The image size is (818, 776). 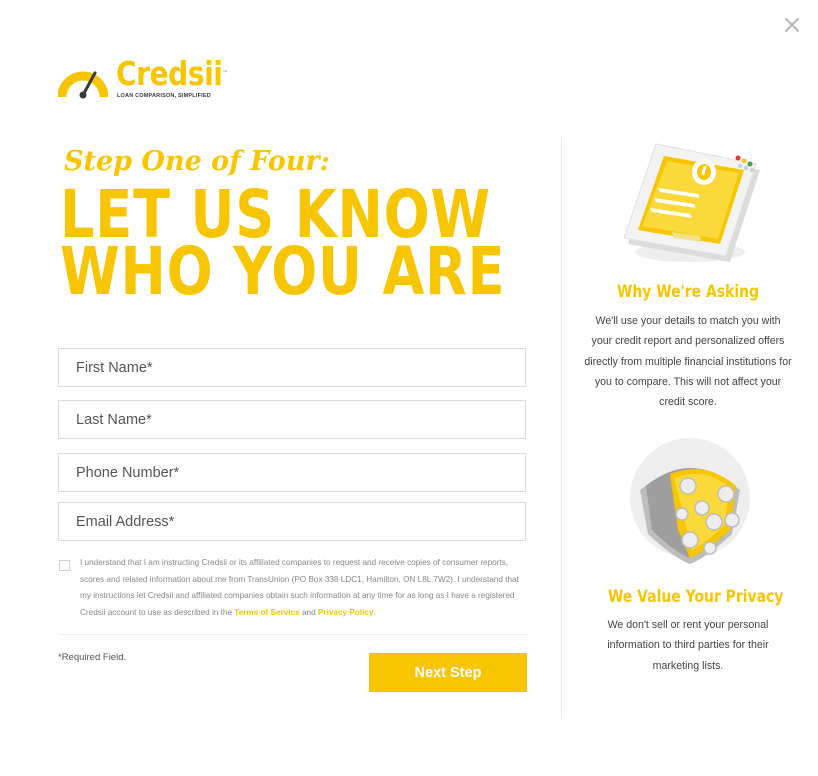 I want to click on email-input, so click(x=292, y=521).